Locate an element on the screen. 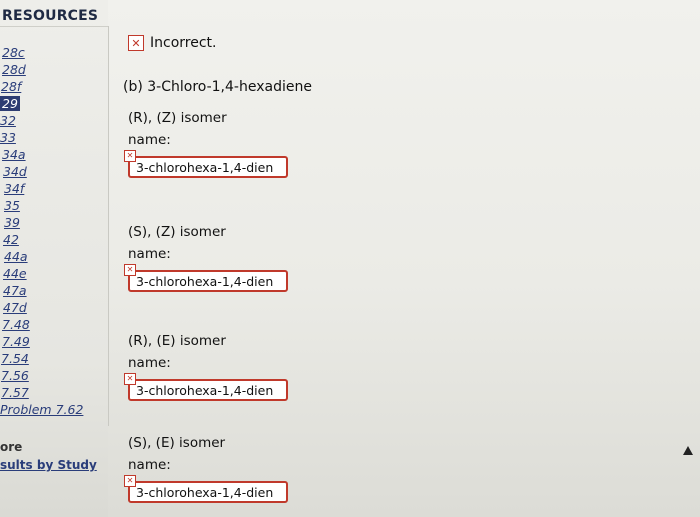  nav-item-7-56: 7.56 is located at coordinates (15, 375).